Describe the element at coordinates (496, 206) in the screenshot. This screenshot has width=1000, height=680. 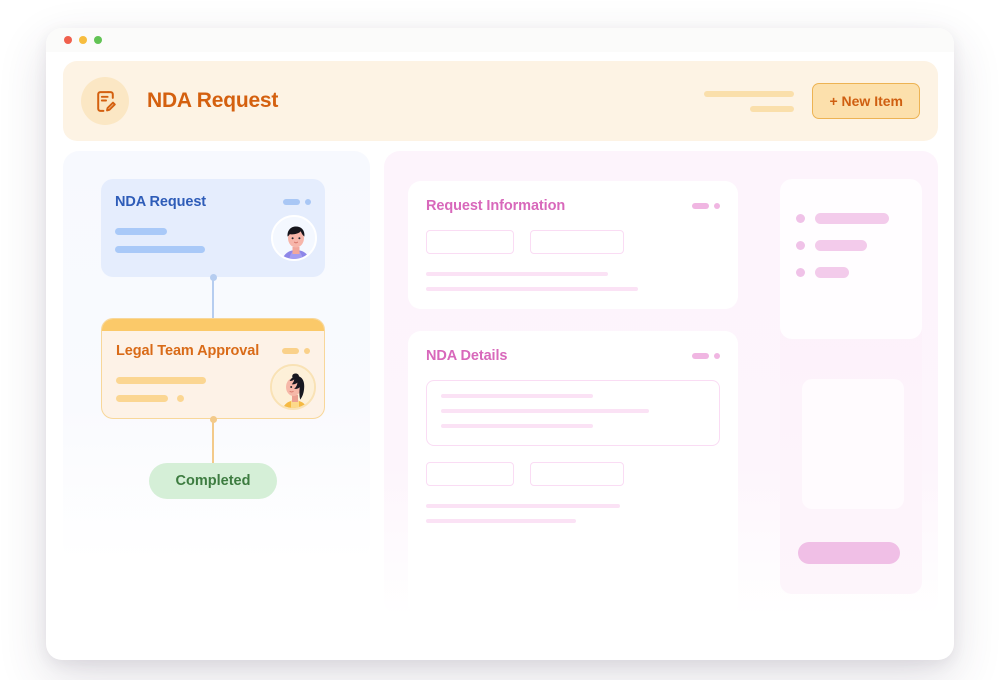
I see `form-card-title: Request Information` at that location.